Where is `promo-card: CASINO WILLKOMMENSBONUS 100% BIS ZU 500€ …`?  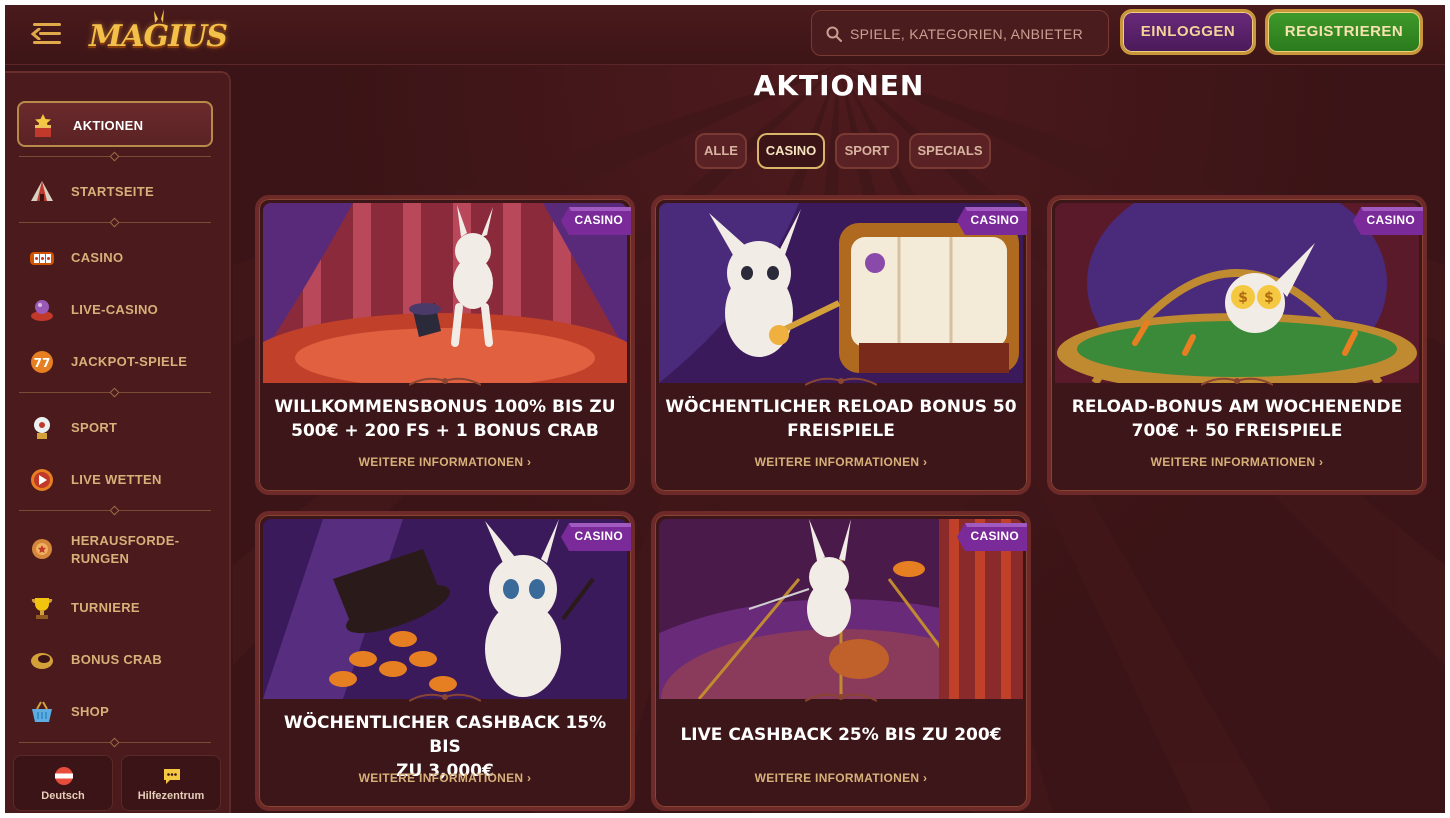 promo-card: CASINO WILLKOMMENSBONUS 100% BIS ZU 500€ … is located at coordinates (445, 345).